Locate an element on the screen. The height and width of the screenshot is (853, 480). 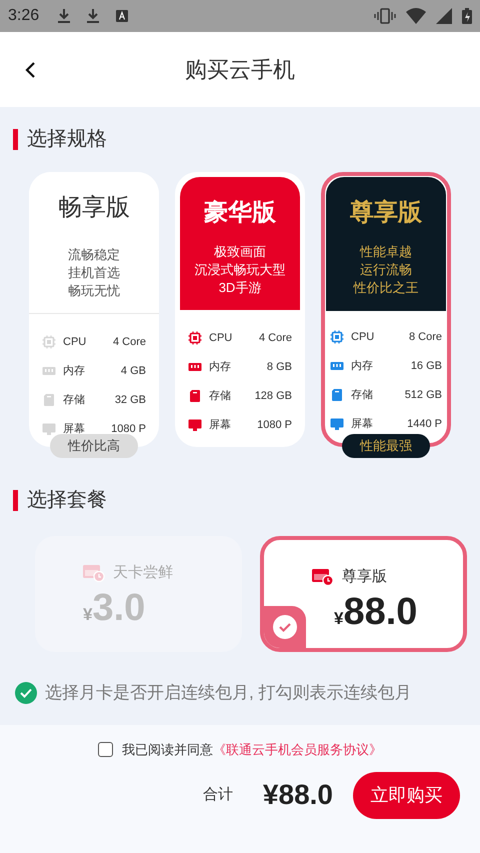
spec-value: 32 GB is located at coordinates (130, 400).